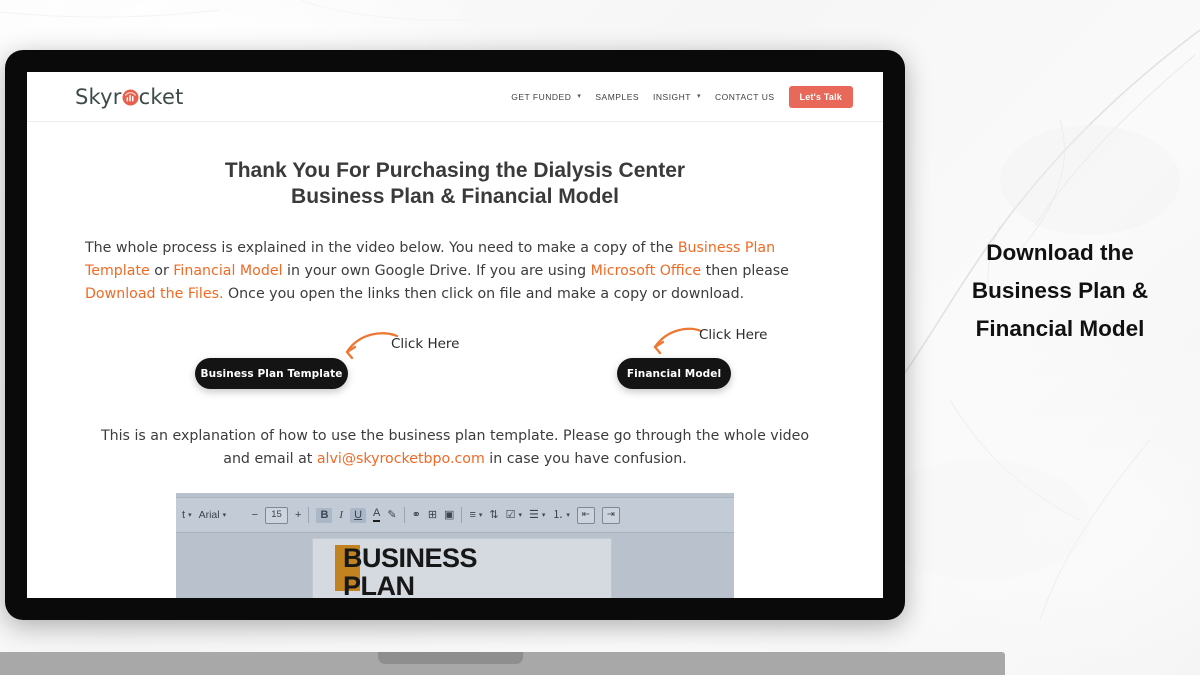  I want to click on nav-label-samples: SAMPLES, so click(617, 96).